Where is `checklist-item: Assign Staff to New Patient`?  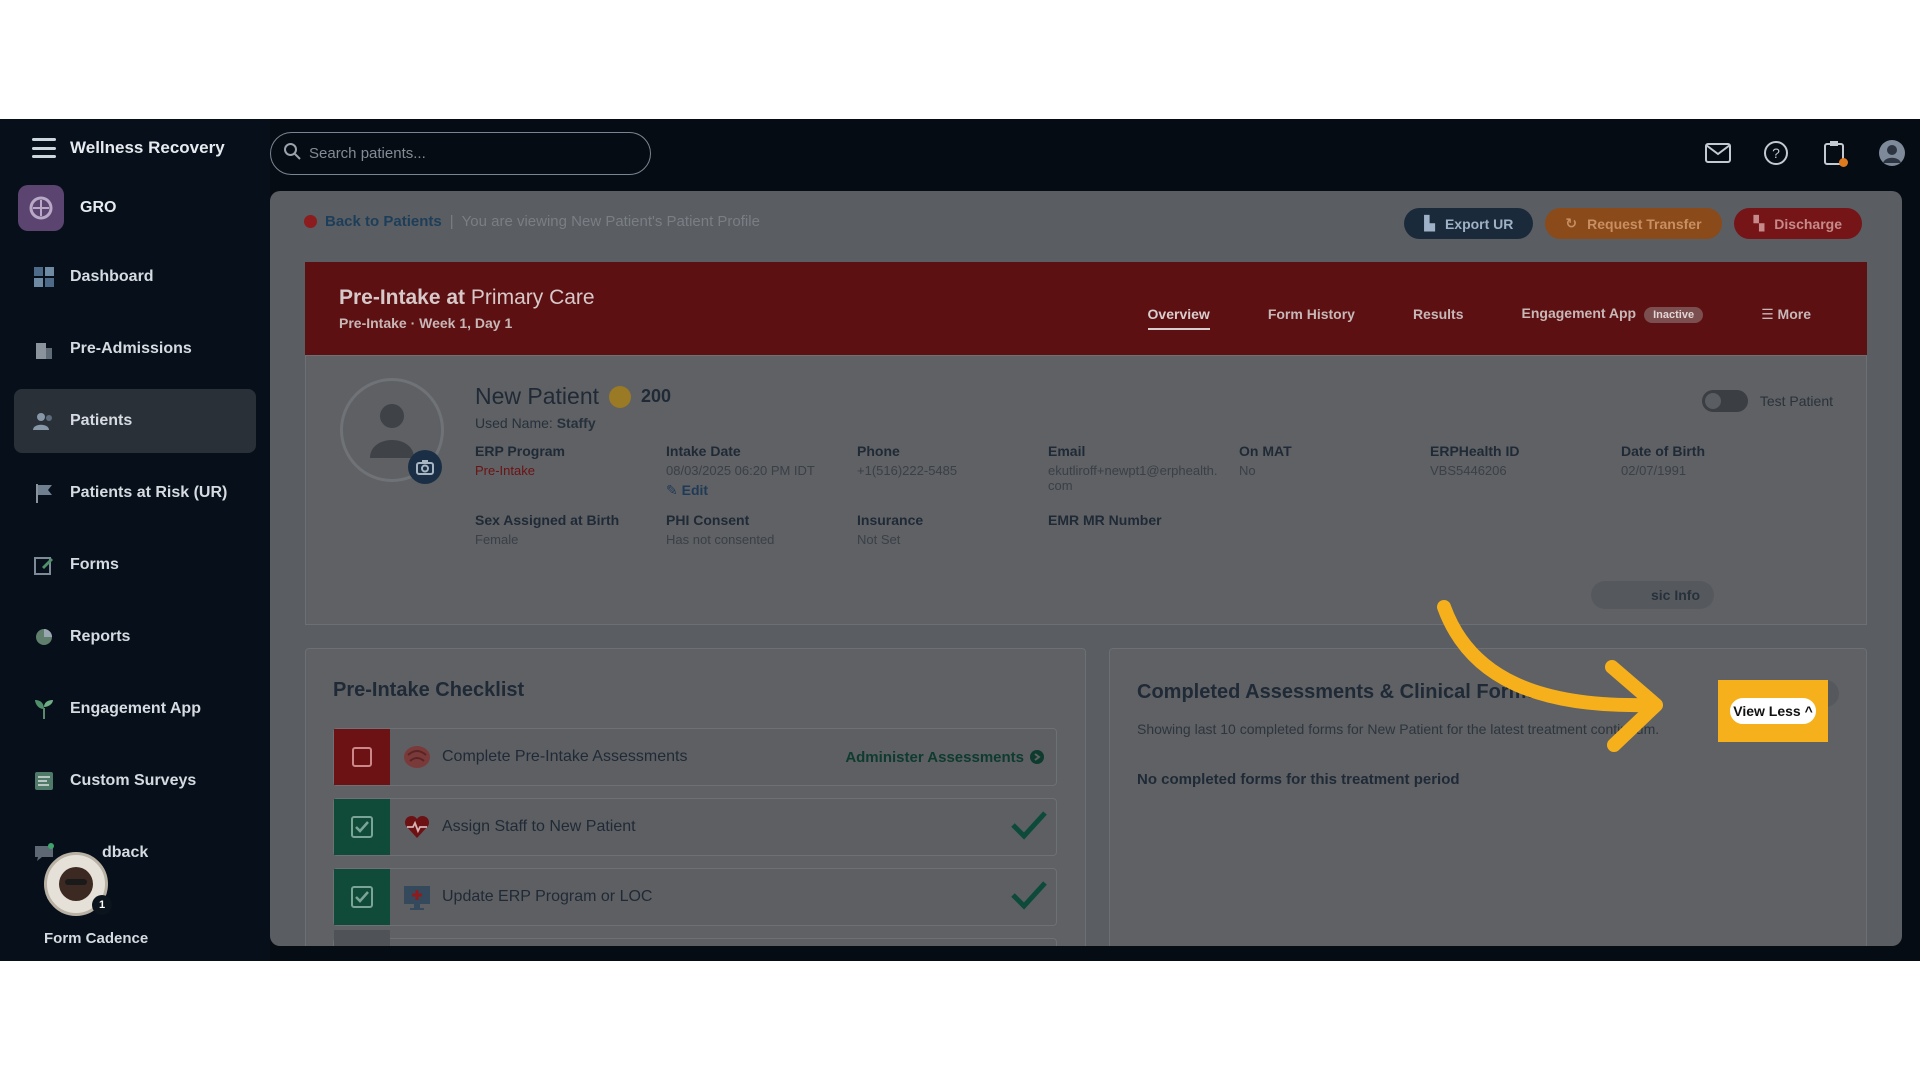 checklist-item: Assign Staff to New Patient is located at coordinates (695, 827).